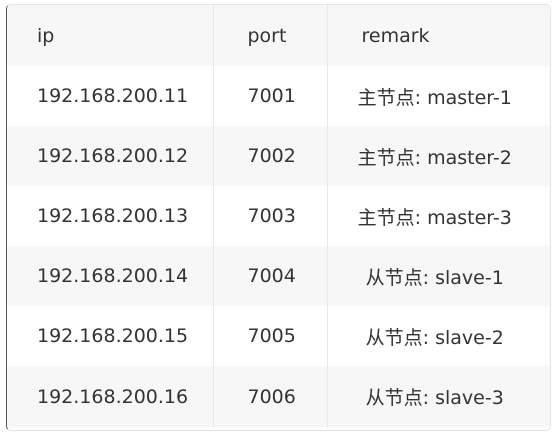 The image size is (553, 433). What do you see at coordinates (110, 156) in the screenshot?
I see `ip-cell: 192.168.200.12` at bounding box center [110, 156].